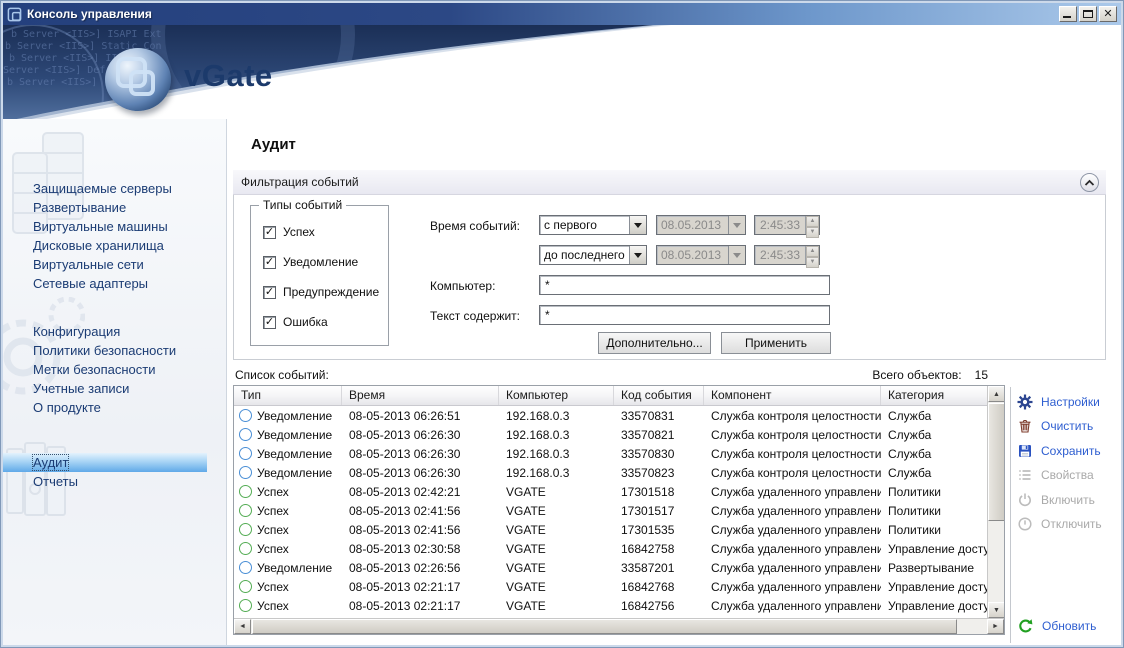  What do you see at coordinates (648, 529) in the screenshot?
I see `cell-code: 17301535` at bounding box center [648, 529].